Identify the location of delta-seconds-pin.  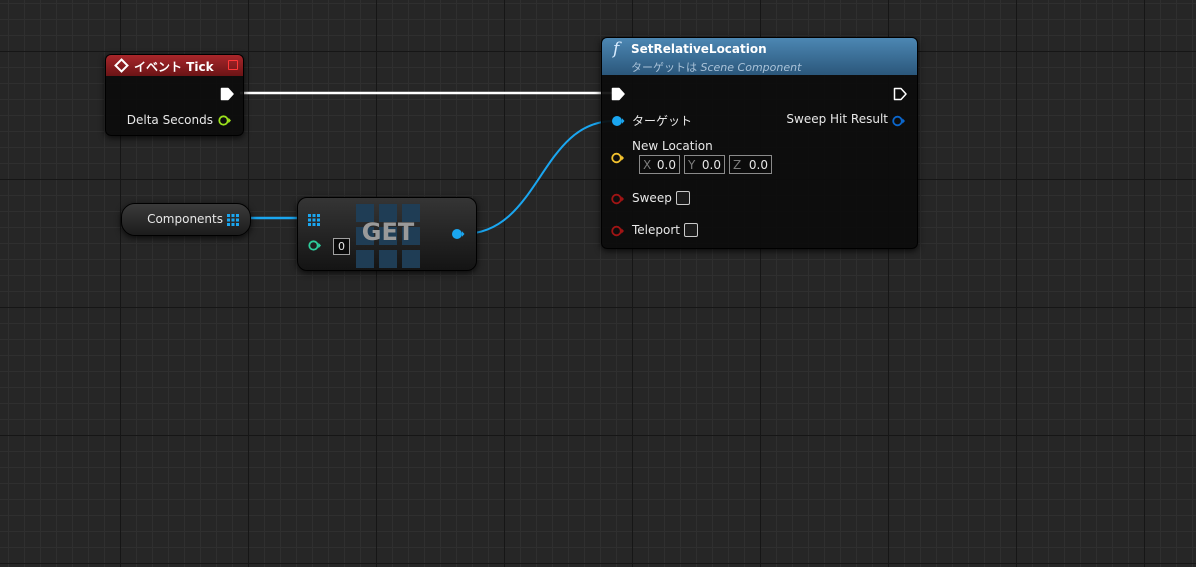
(225, 120).